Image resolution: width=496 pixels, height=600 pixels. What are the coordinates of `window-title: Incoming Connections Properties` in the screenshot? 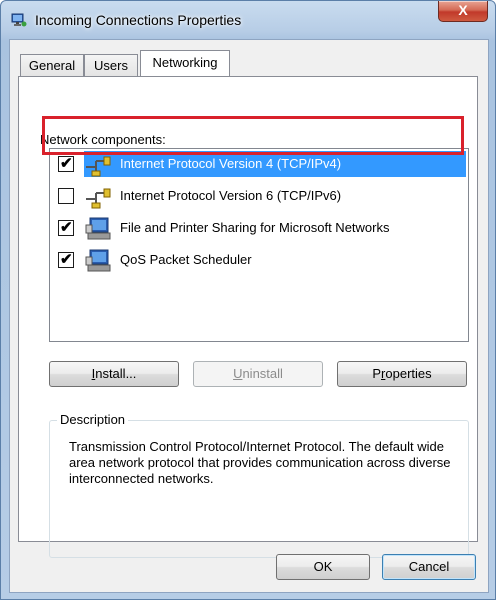 It's located at (138, 20).